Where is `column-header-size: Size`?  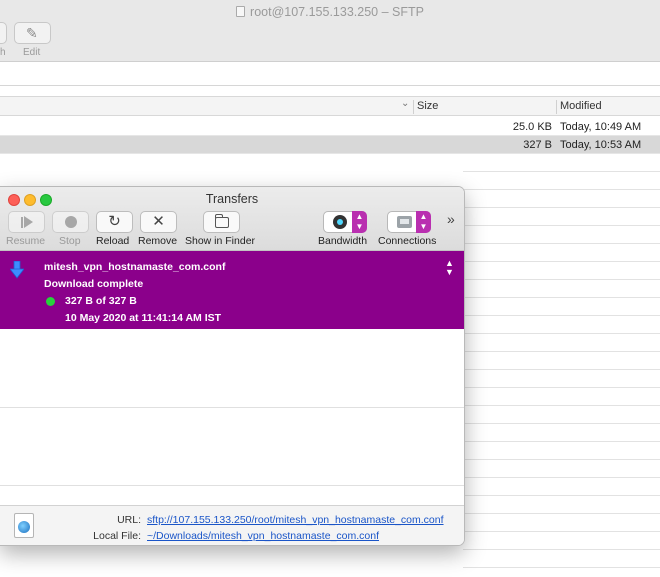
column-header-size: Size is located at coordinates (427, 106).